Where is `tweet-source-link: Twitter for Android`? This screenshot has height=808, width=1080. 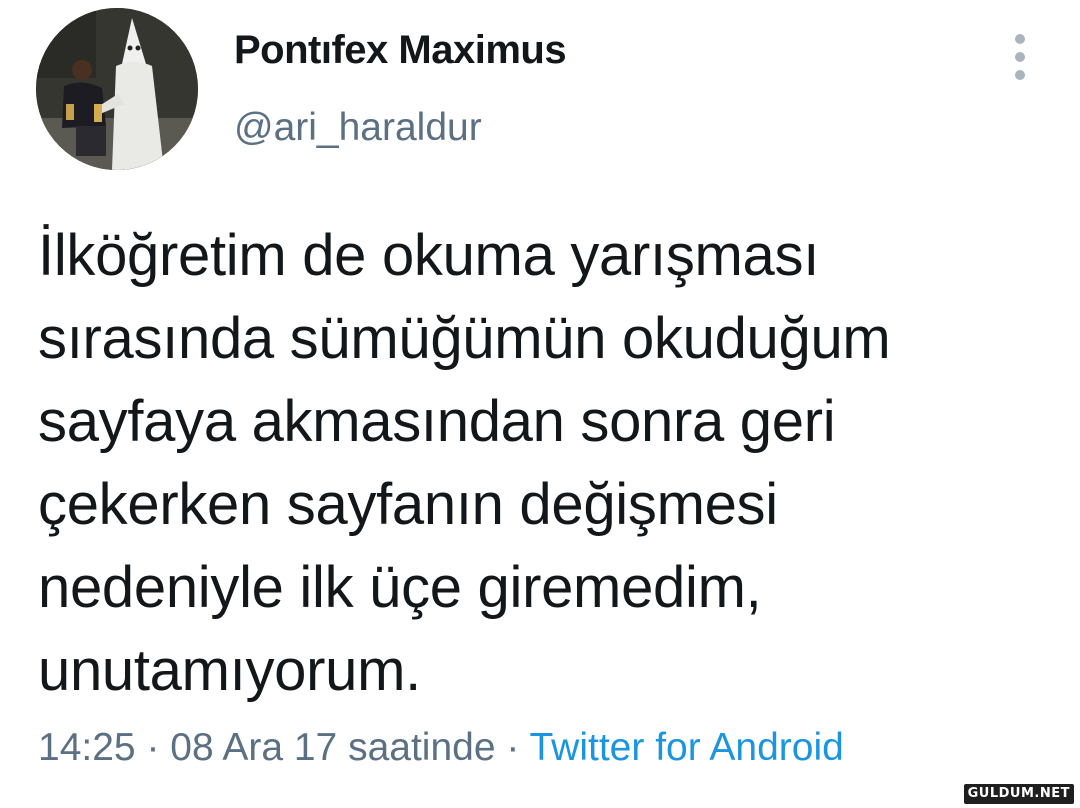
tweet-source-link: Twitter for Android is located at coordinates (687, 747).